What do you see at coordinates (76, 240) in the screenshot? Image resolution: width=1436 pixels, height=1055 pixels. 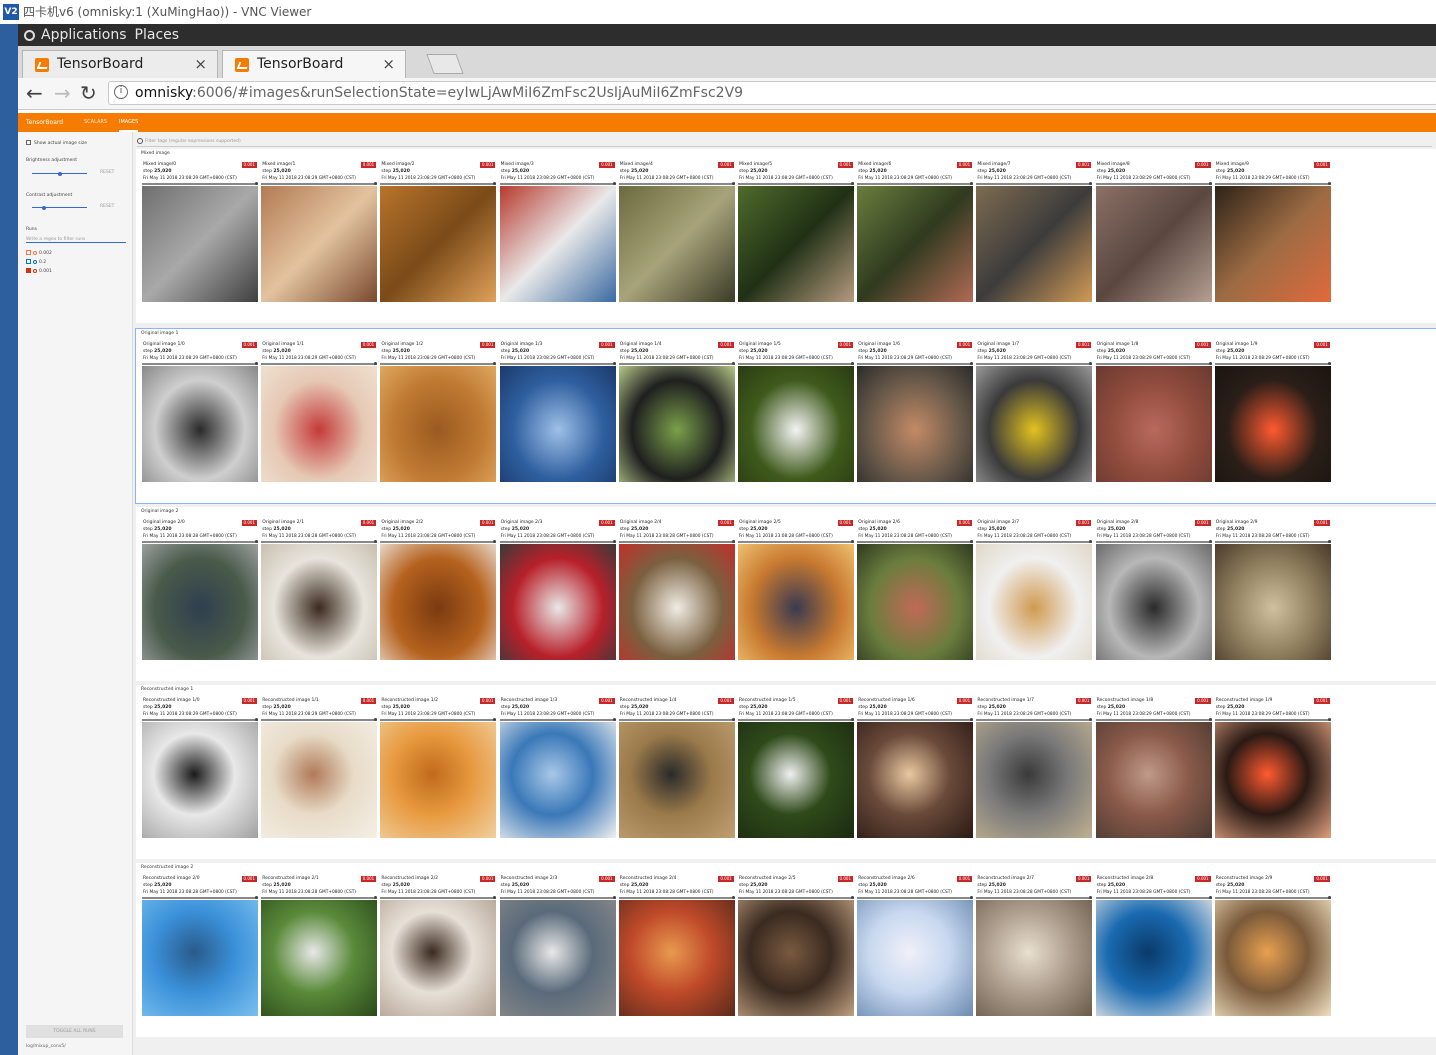 I see `runs-filter-input: Write a regex to filter runs` at bounding box center [76, 240].